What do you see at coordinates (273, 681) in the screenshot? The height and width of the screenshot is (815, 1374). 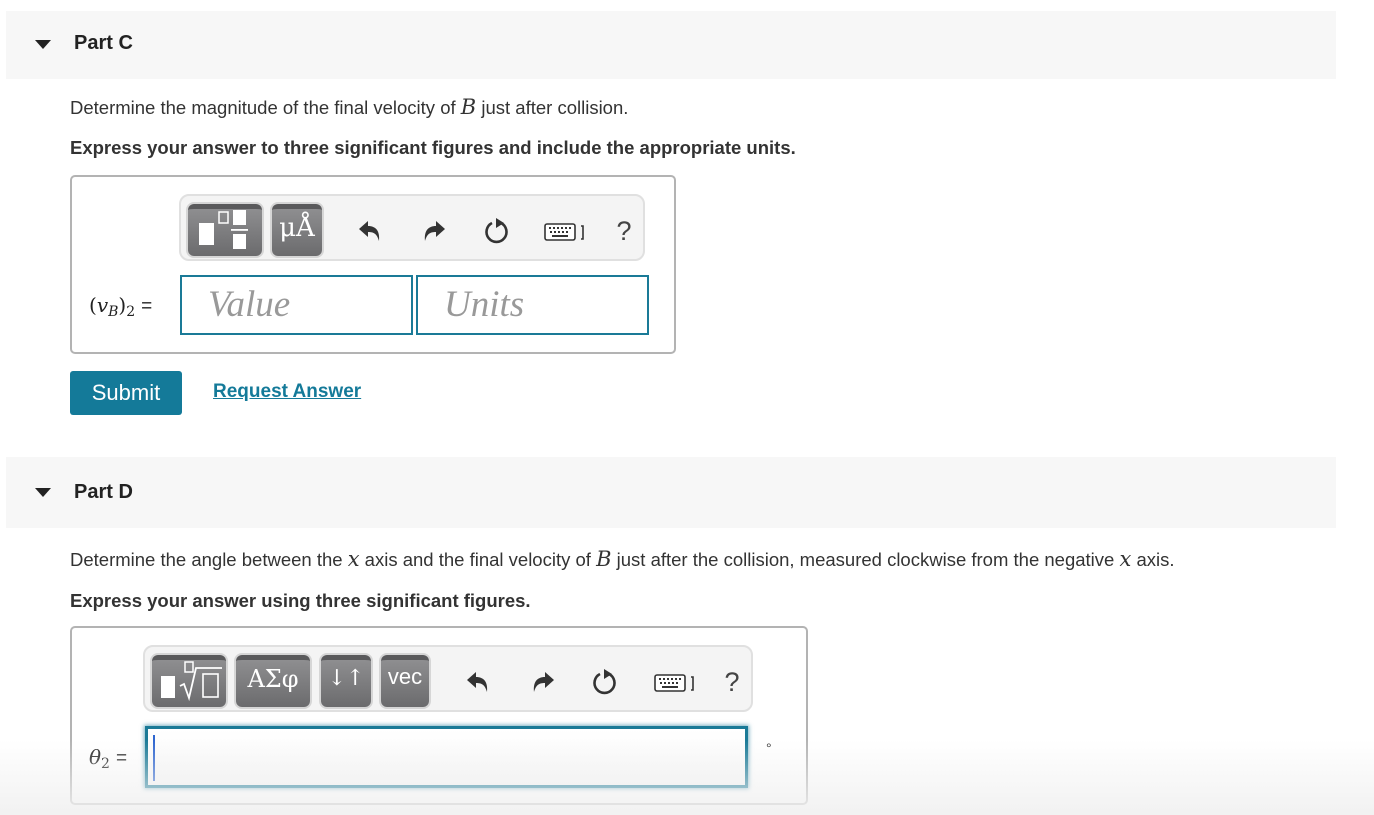 I see `greek-symbols-button: ΑΣφ` at bounding box center [273, 681].